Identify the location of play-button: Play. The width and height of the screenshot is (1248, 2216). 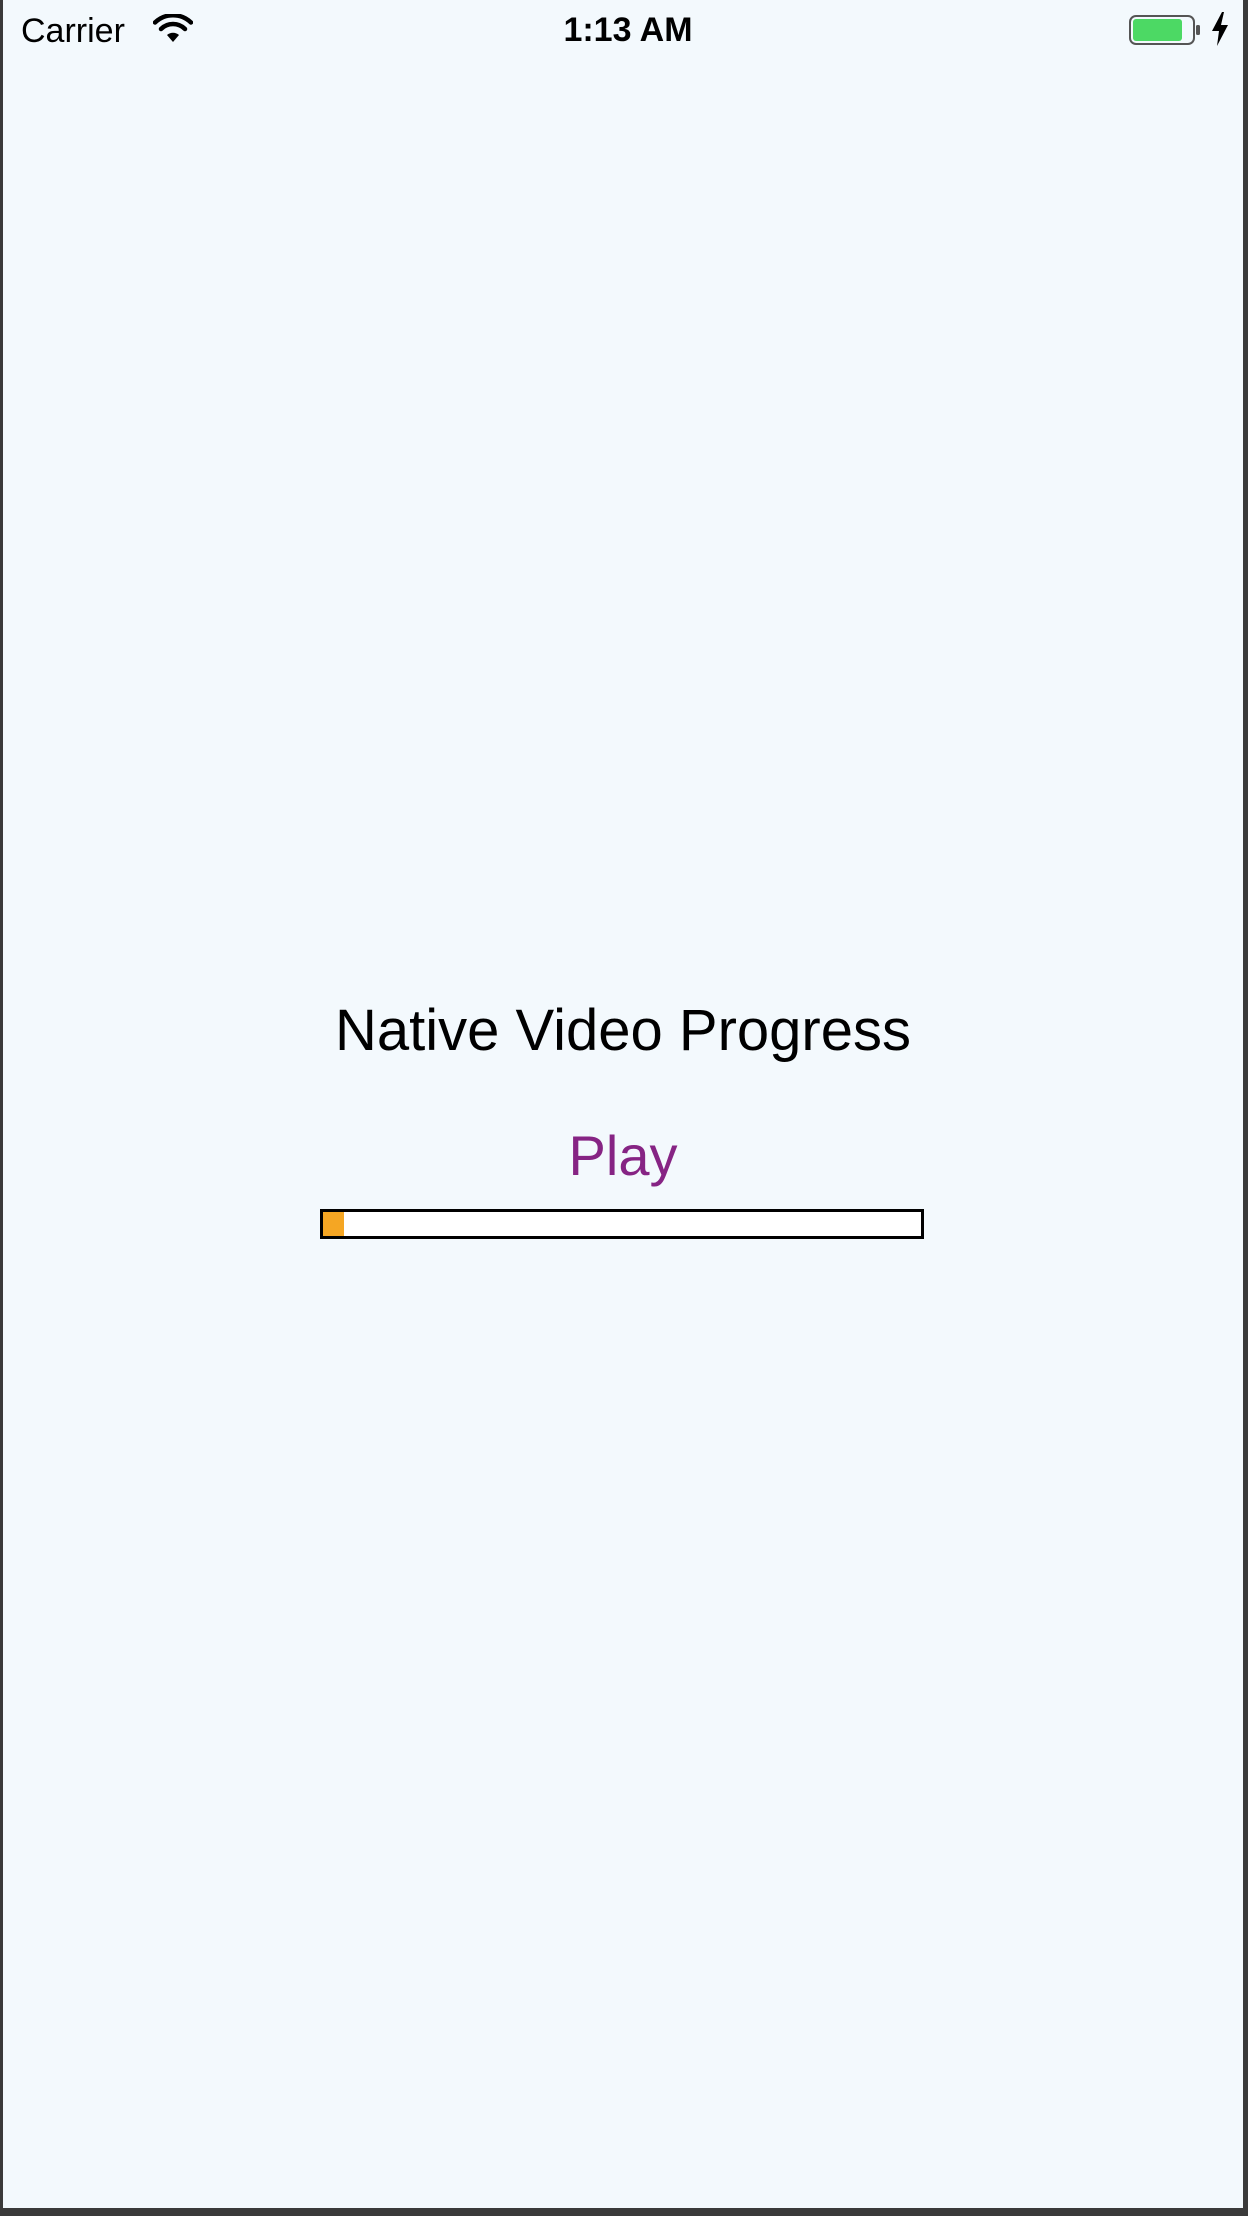
(623, 1156).